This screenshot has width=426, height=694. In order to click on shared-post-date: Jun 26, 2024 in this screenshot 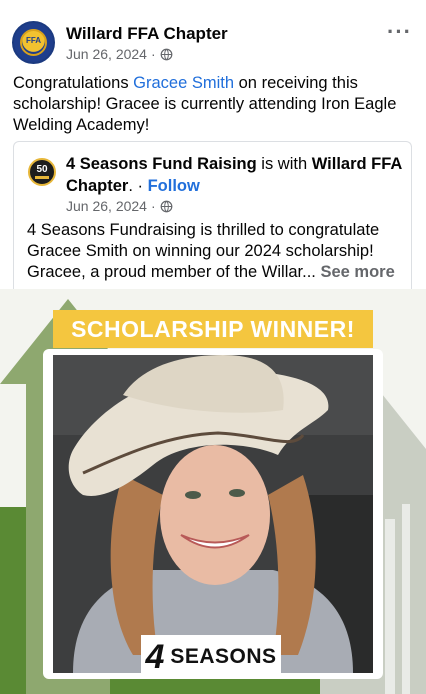, I will do `click(106, 206)`.